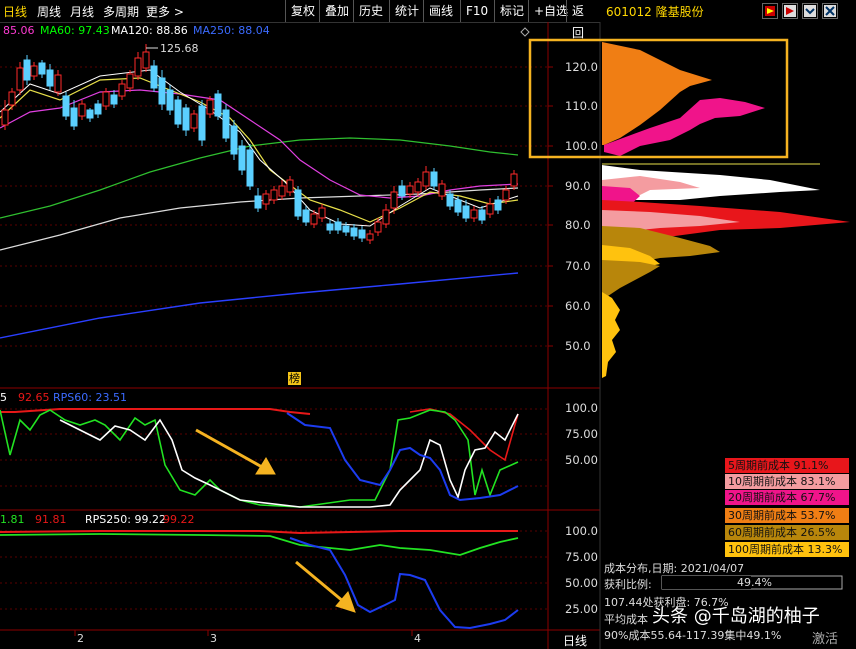 The image size is (856, 649). Describe the element at coordinates (581, 557) in the screenshot. I see `rps2-tick: 75.00` at that location.